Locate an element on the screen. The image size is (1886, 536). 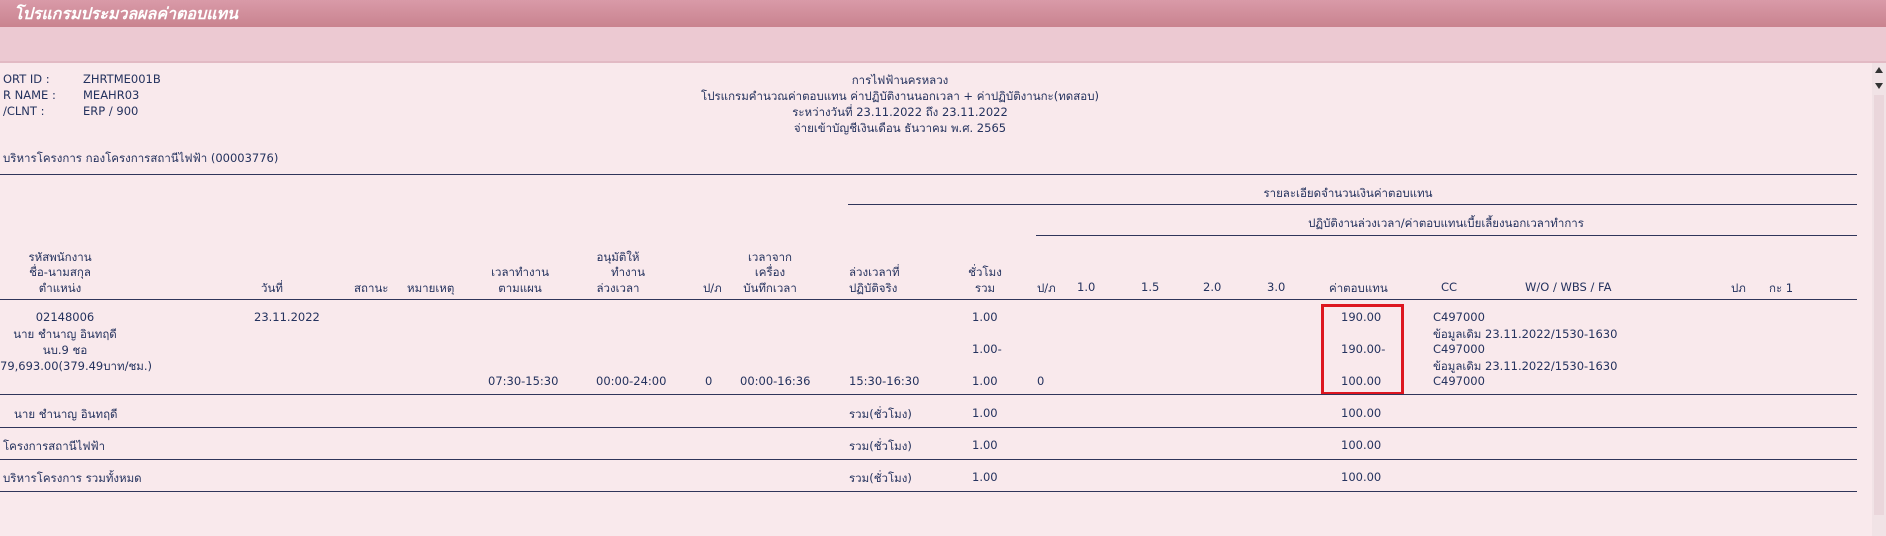
report-id-value: ZHRTME001B is located at coordinates (122, 79).